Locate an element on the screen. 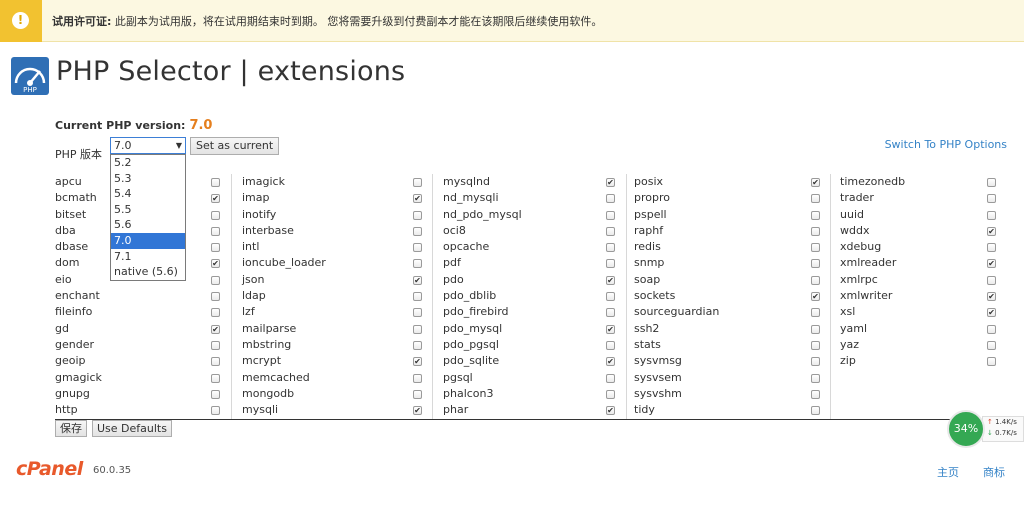 The width and height of the screenshot is (1024, 513). php-version-select-value: 7.0 is located at coordinates (123, 145).